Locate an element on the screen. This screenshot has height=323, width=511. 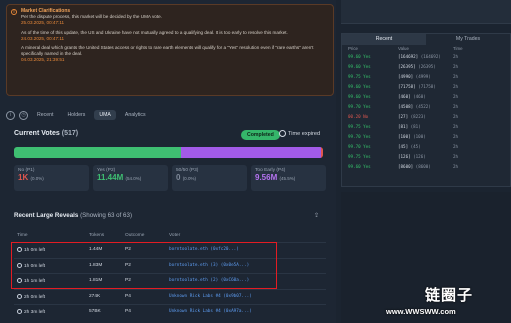
column-outcome: Outcome is located at coordinates (135, 235).